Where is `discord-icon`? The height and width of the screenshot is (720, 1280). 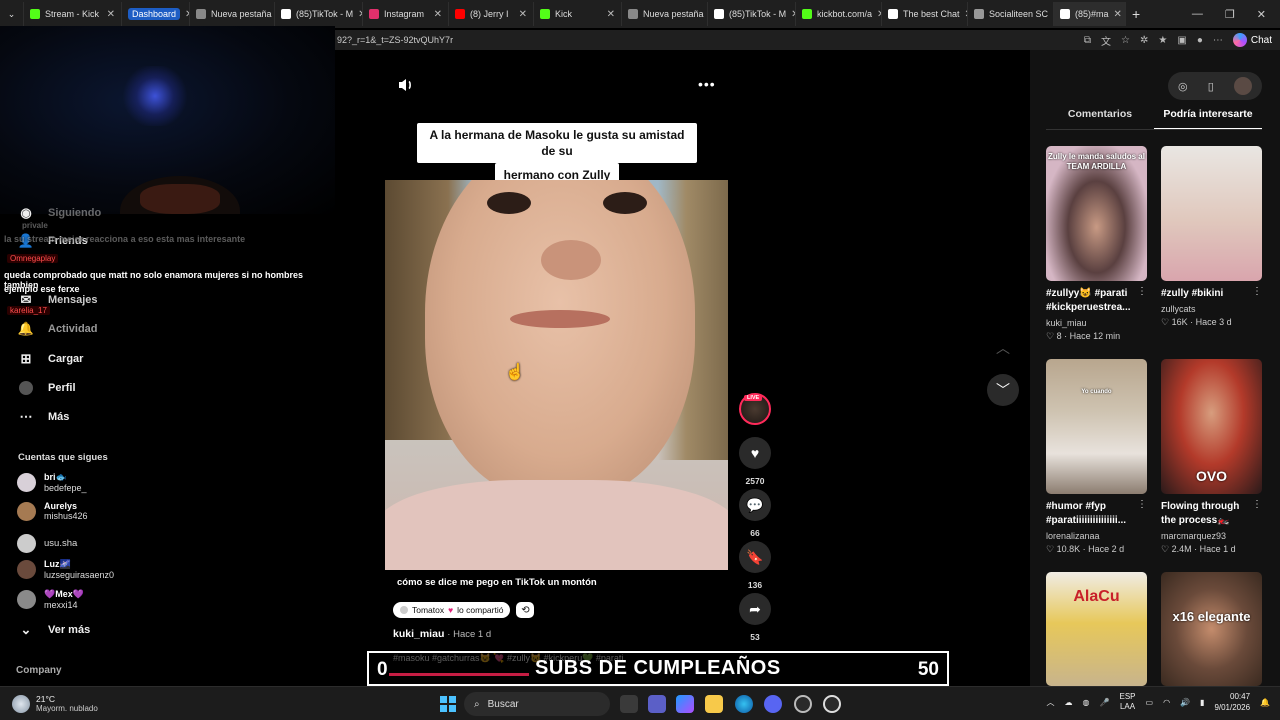
discord-icon is located at coordinates (773, 704).